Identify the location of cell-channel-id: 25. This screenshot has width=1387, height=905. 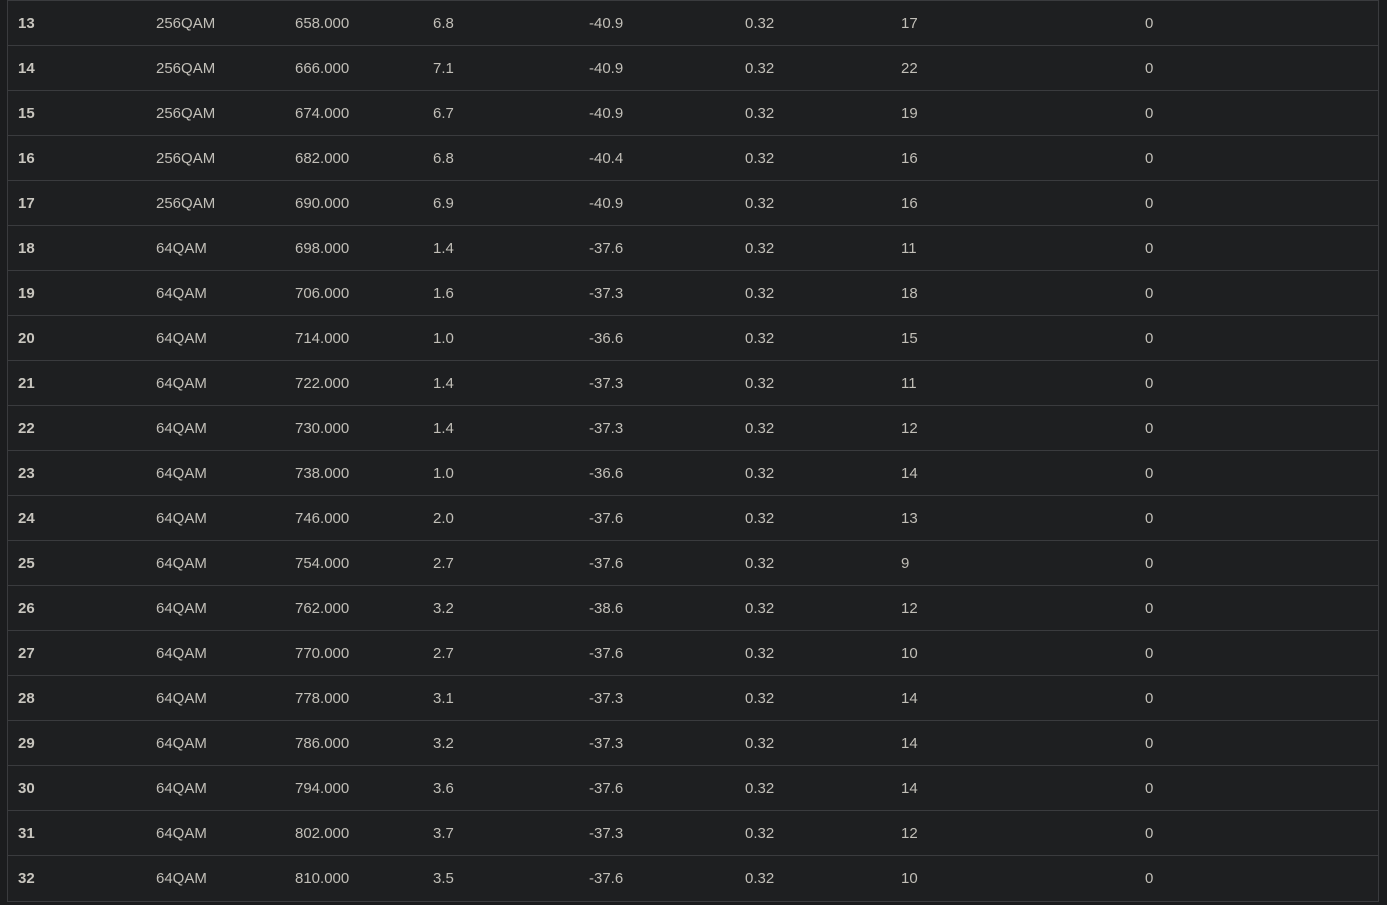
(26, 563).